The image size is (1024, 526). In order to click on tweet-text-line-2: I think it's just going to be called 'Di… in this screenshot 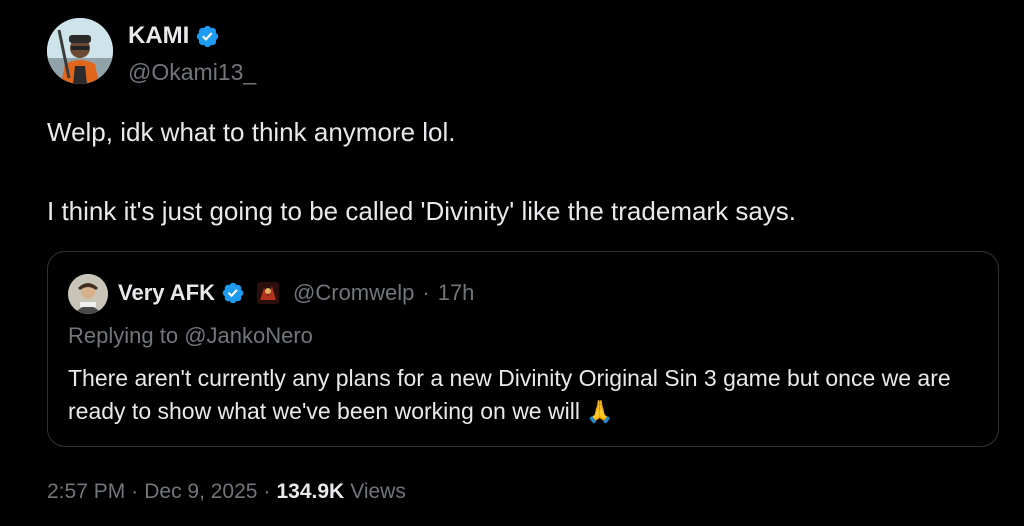, I will do `click(421, 211)`.